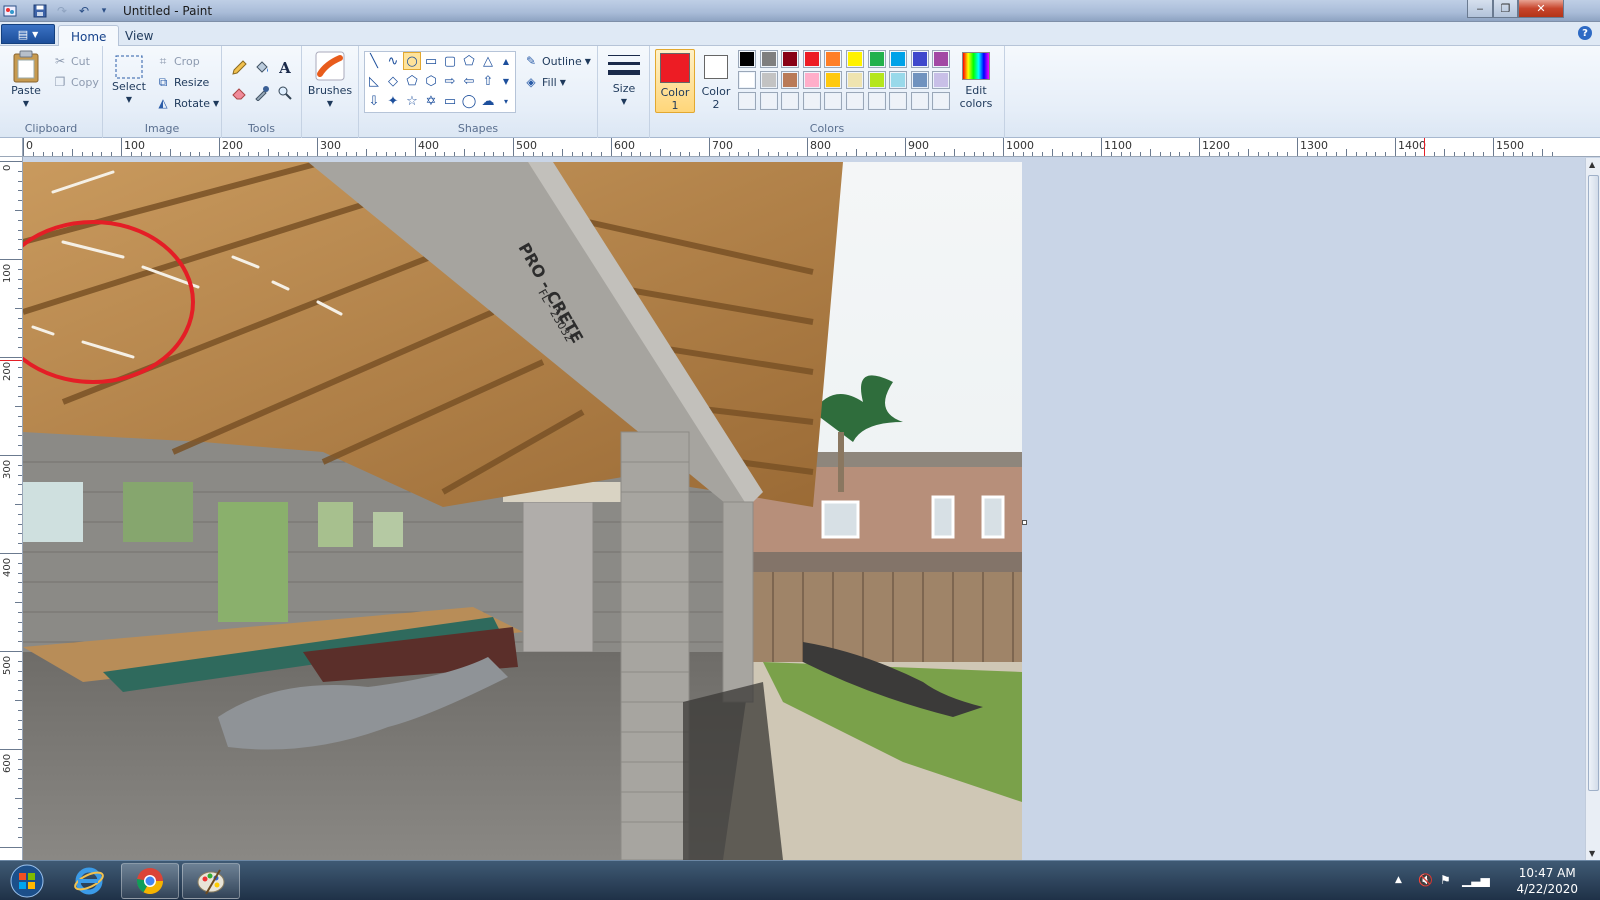 The image size is (1600, 900). I want to click on undo-icon: ↶, so click(84, 11).